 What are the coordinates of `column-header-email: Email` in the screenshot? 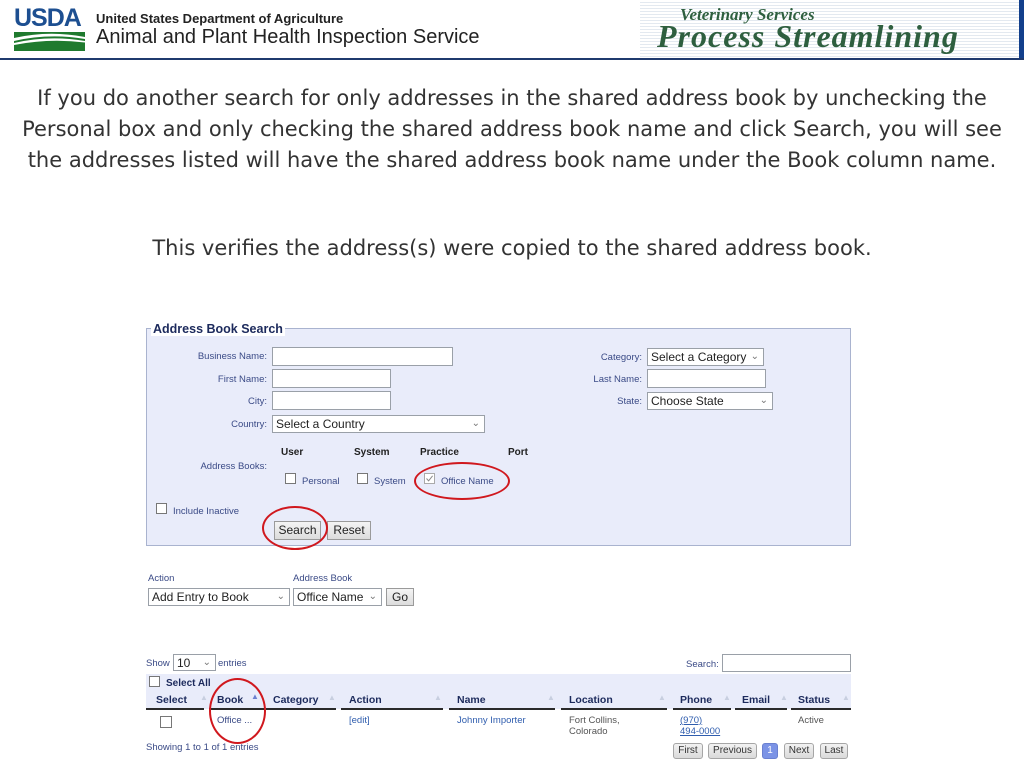 It's located at (756, 700).